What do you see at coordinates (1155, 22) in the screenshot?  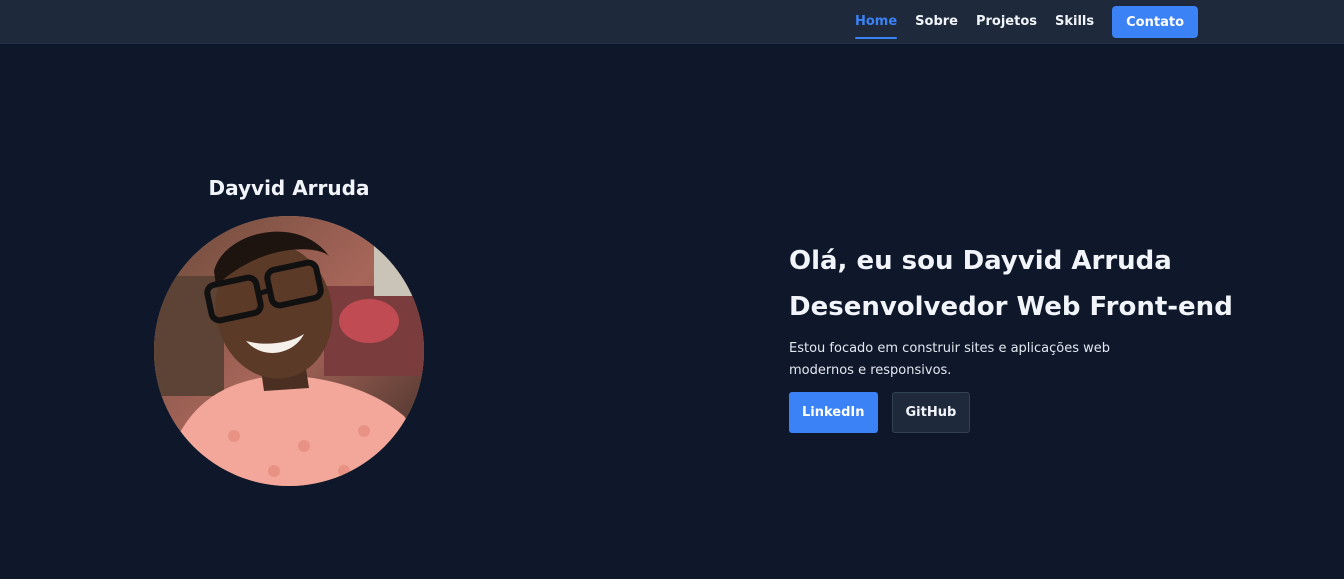 I see `contact-button: Contato` at bounding box center [1155, 22].